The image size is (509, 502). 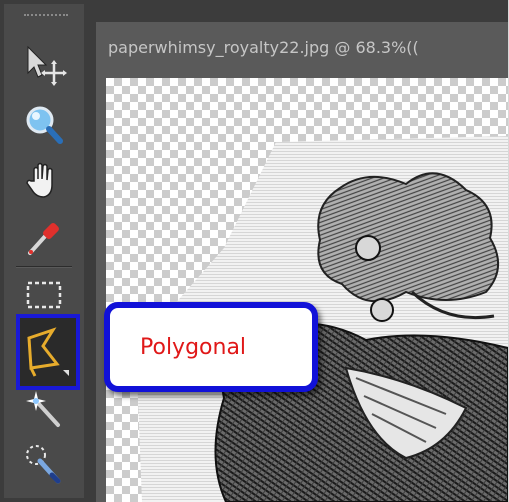 I want to click on zoom-tool-button, so click(x=44, y=125).